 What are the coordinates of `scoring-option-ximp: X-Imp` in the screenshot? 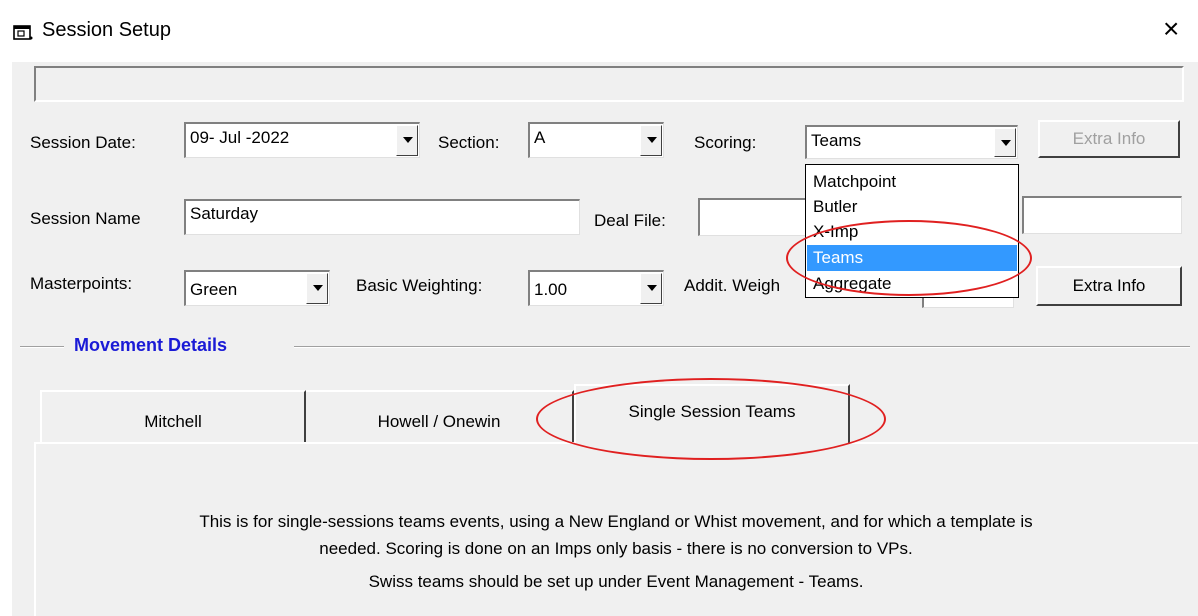 It's located at (912, 232).